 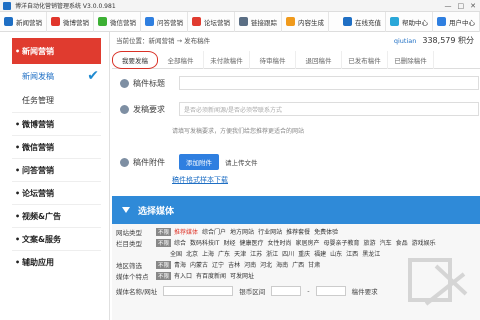 I want to click on price-min-input, so click(x=286, y=291).